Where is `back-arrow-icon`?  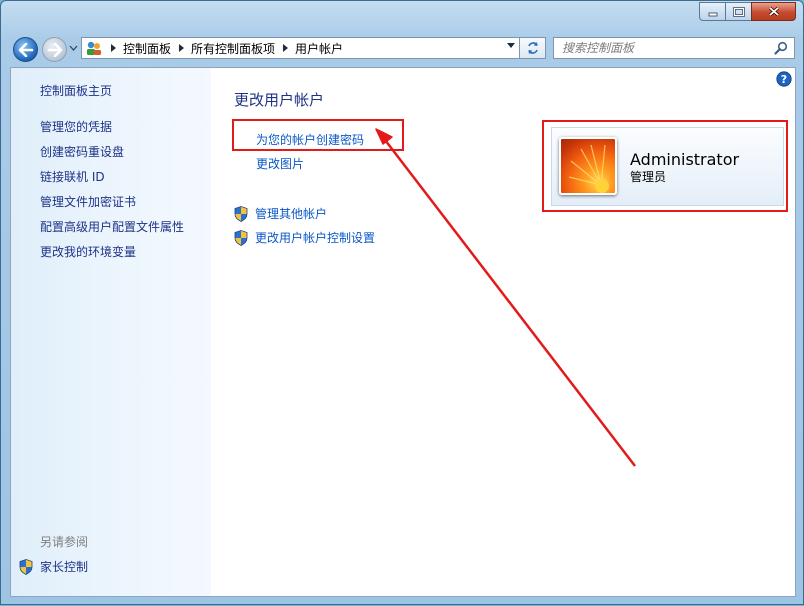 back-arrow-icon is located at coordinates (25, 49).